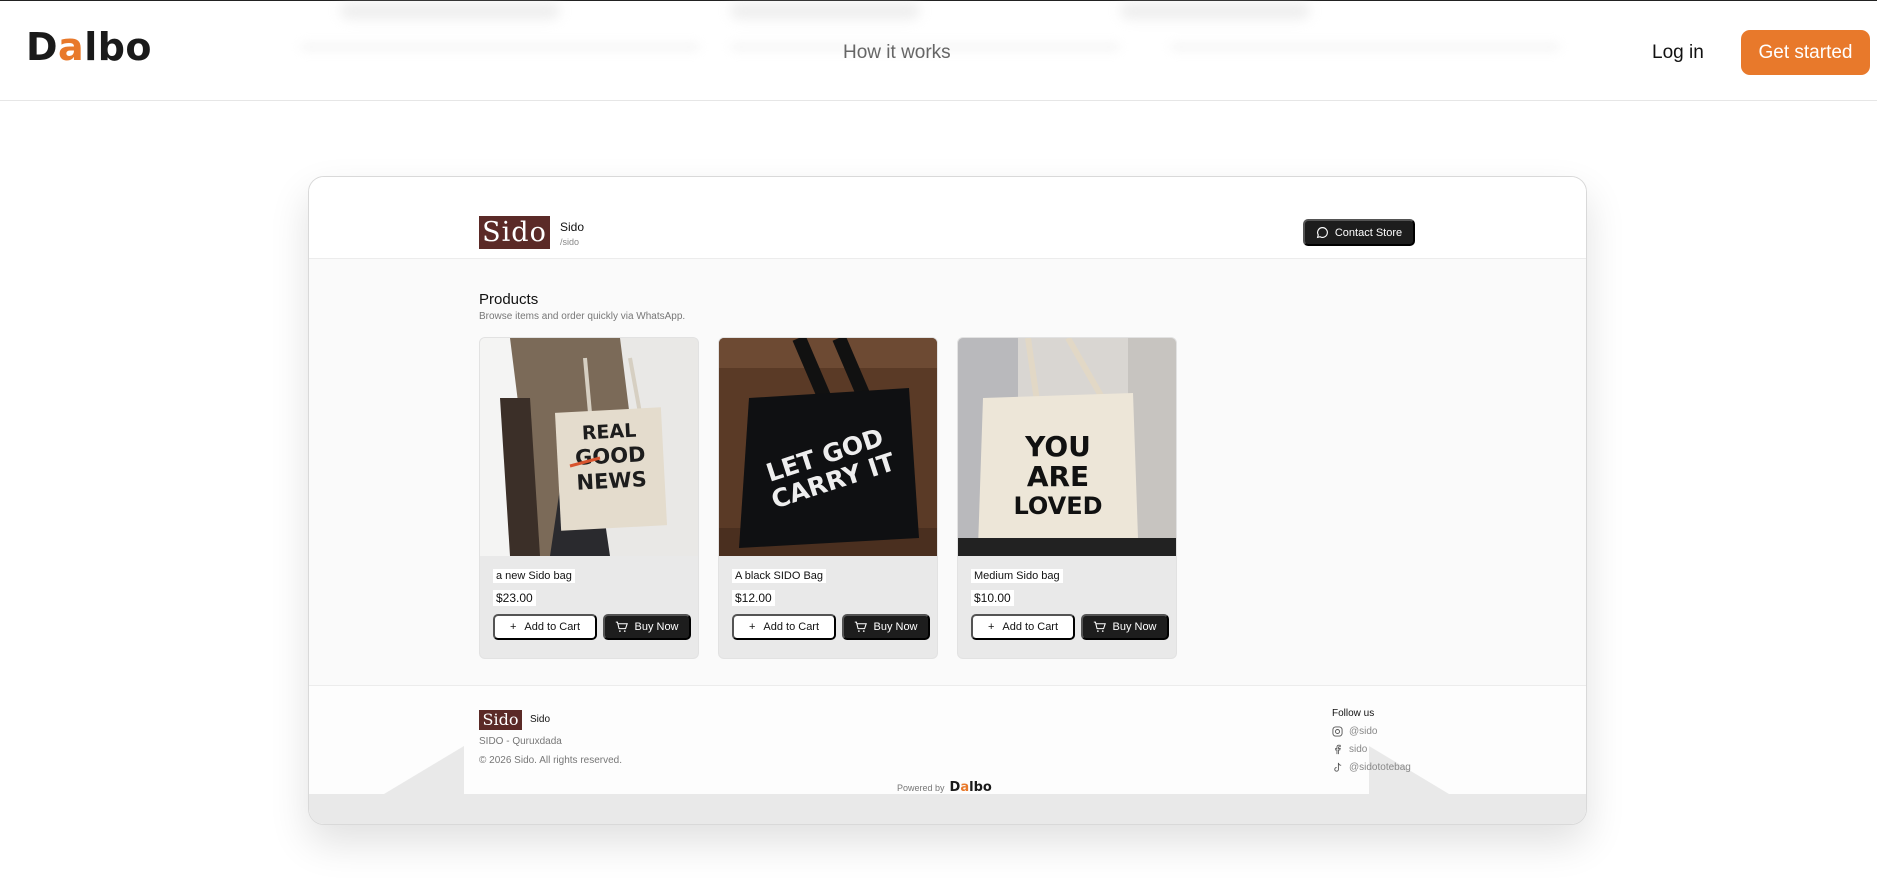  I want to click on social-link-tiktok: @sidototebag, so click(1371, 767).